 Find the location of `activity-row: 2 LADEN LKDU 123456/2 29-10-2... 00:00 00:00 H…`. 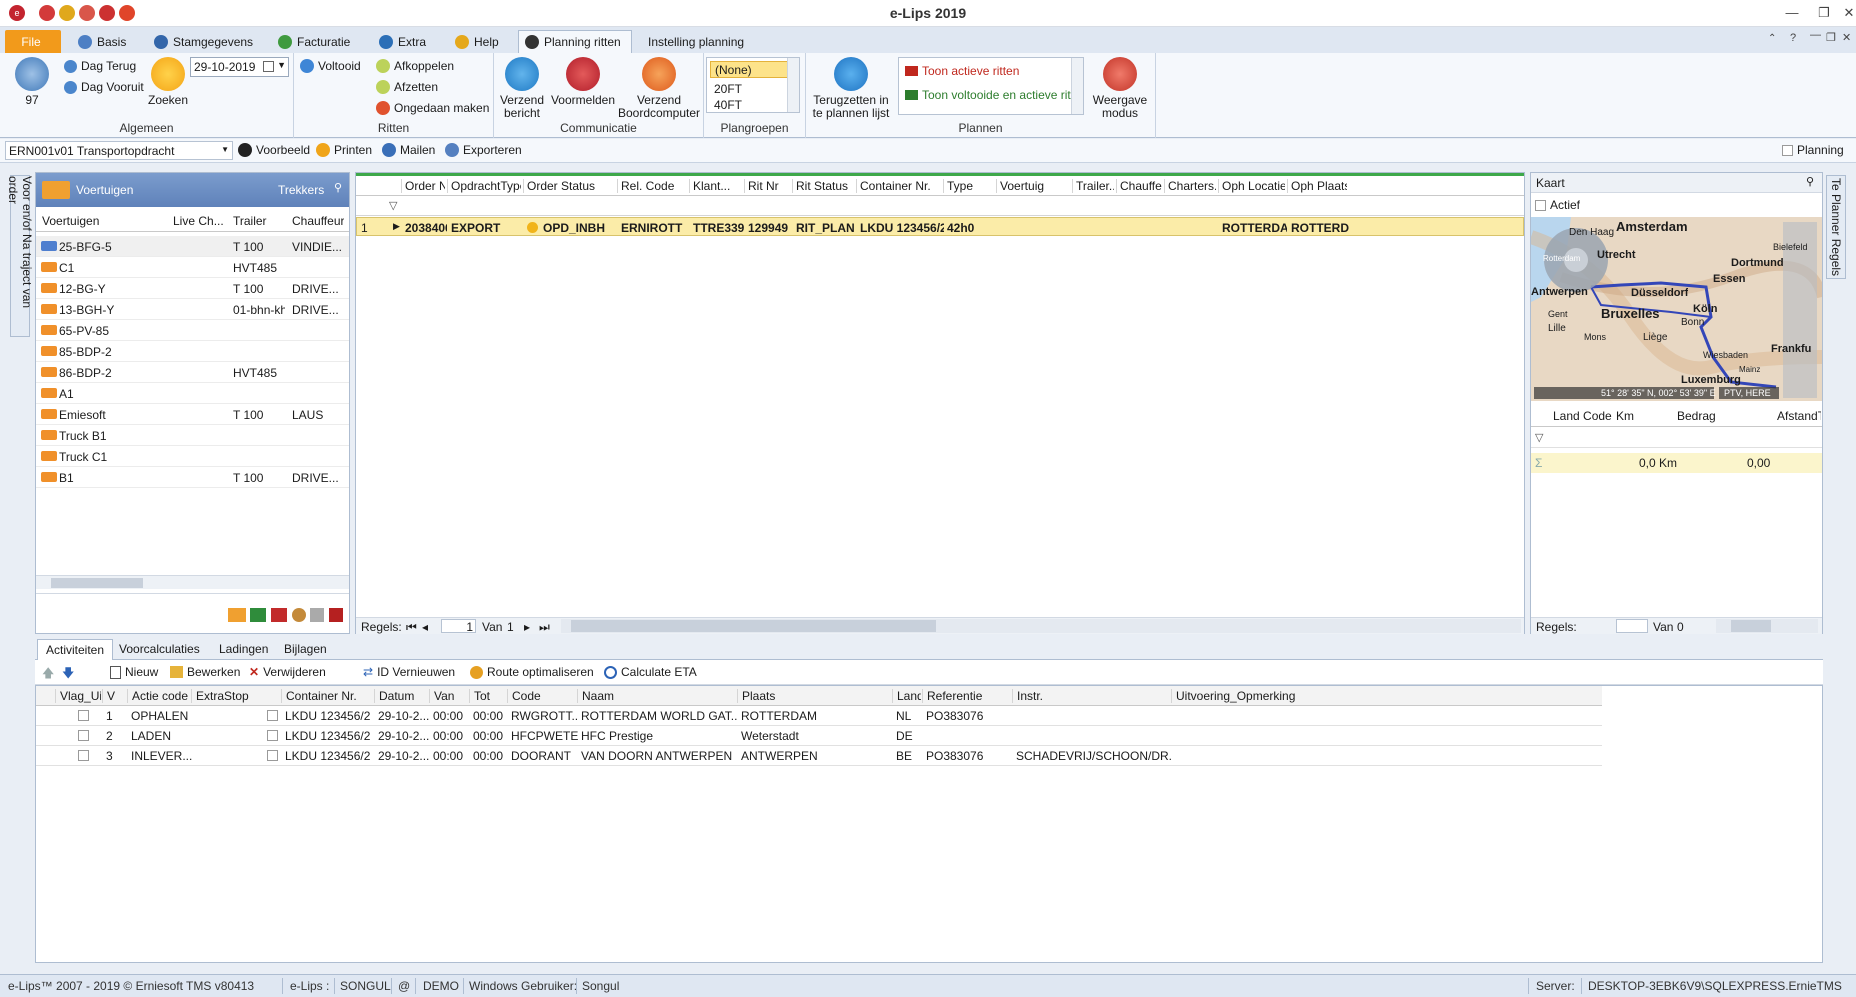

activity-row: 2 LADEN LKDU 123456/2 29-10-2... 00:00 00:00 H… is located at coordinates (819, 736).